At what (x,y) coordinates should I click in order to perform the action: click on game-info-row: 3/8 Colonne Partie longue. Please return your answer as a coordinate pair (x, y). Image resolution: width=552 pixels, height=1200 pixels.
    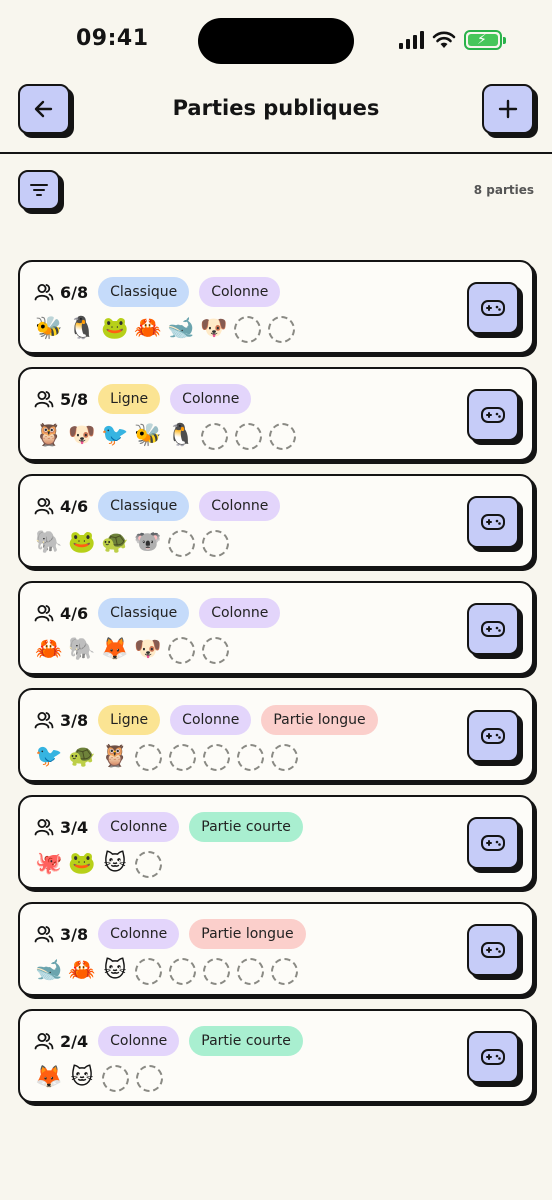
    Looking at the image, I should click on (175, 934).